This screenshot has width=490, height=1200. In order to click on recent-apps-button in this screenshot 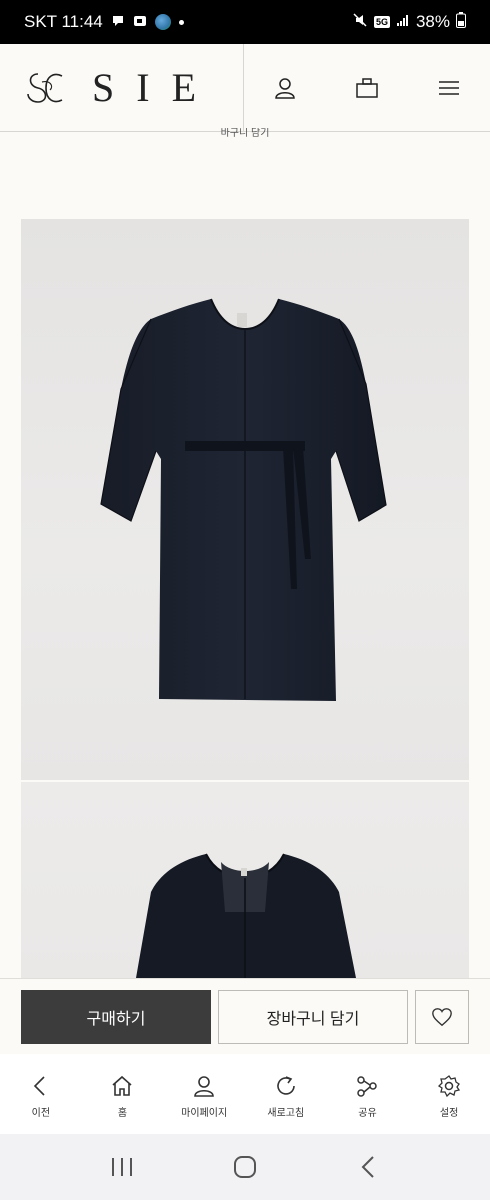, I will do `click(122, 1167)`.